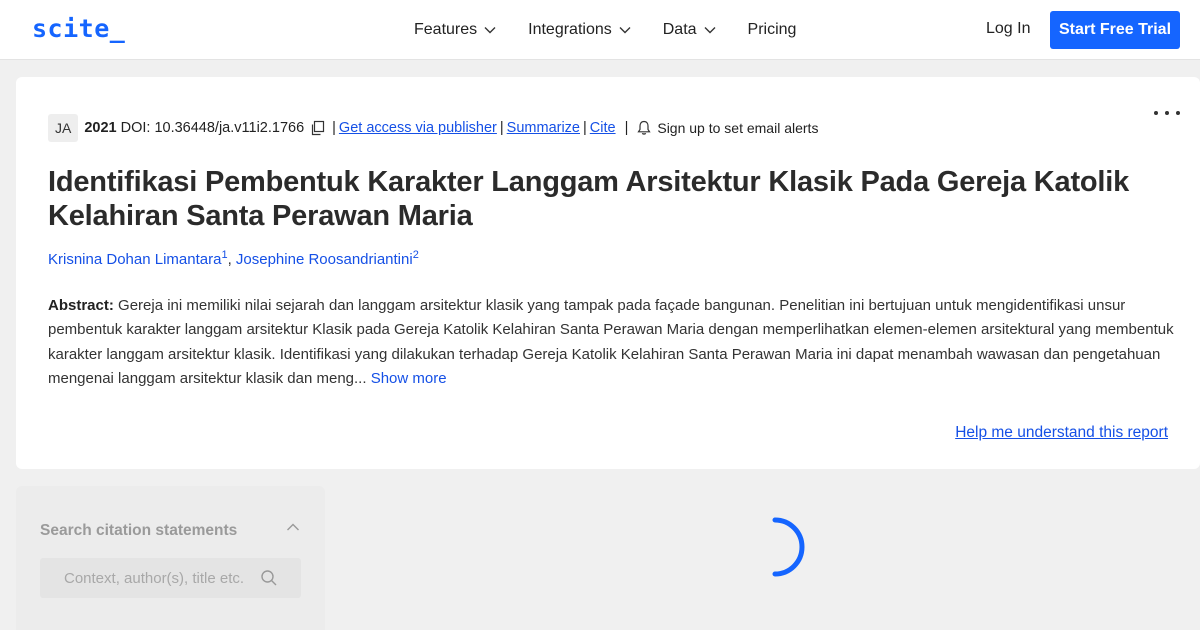 This screenshot has width=1200, height=630. Describe the element at coordinates (1061, 433) in the screenshot. I see `help-understand-link: Help me understand this report` at that location.